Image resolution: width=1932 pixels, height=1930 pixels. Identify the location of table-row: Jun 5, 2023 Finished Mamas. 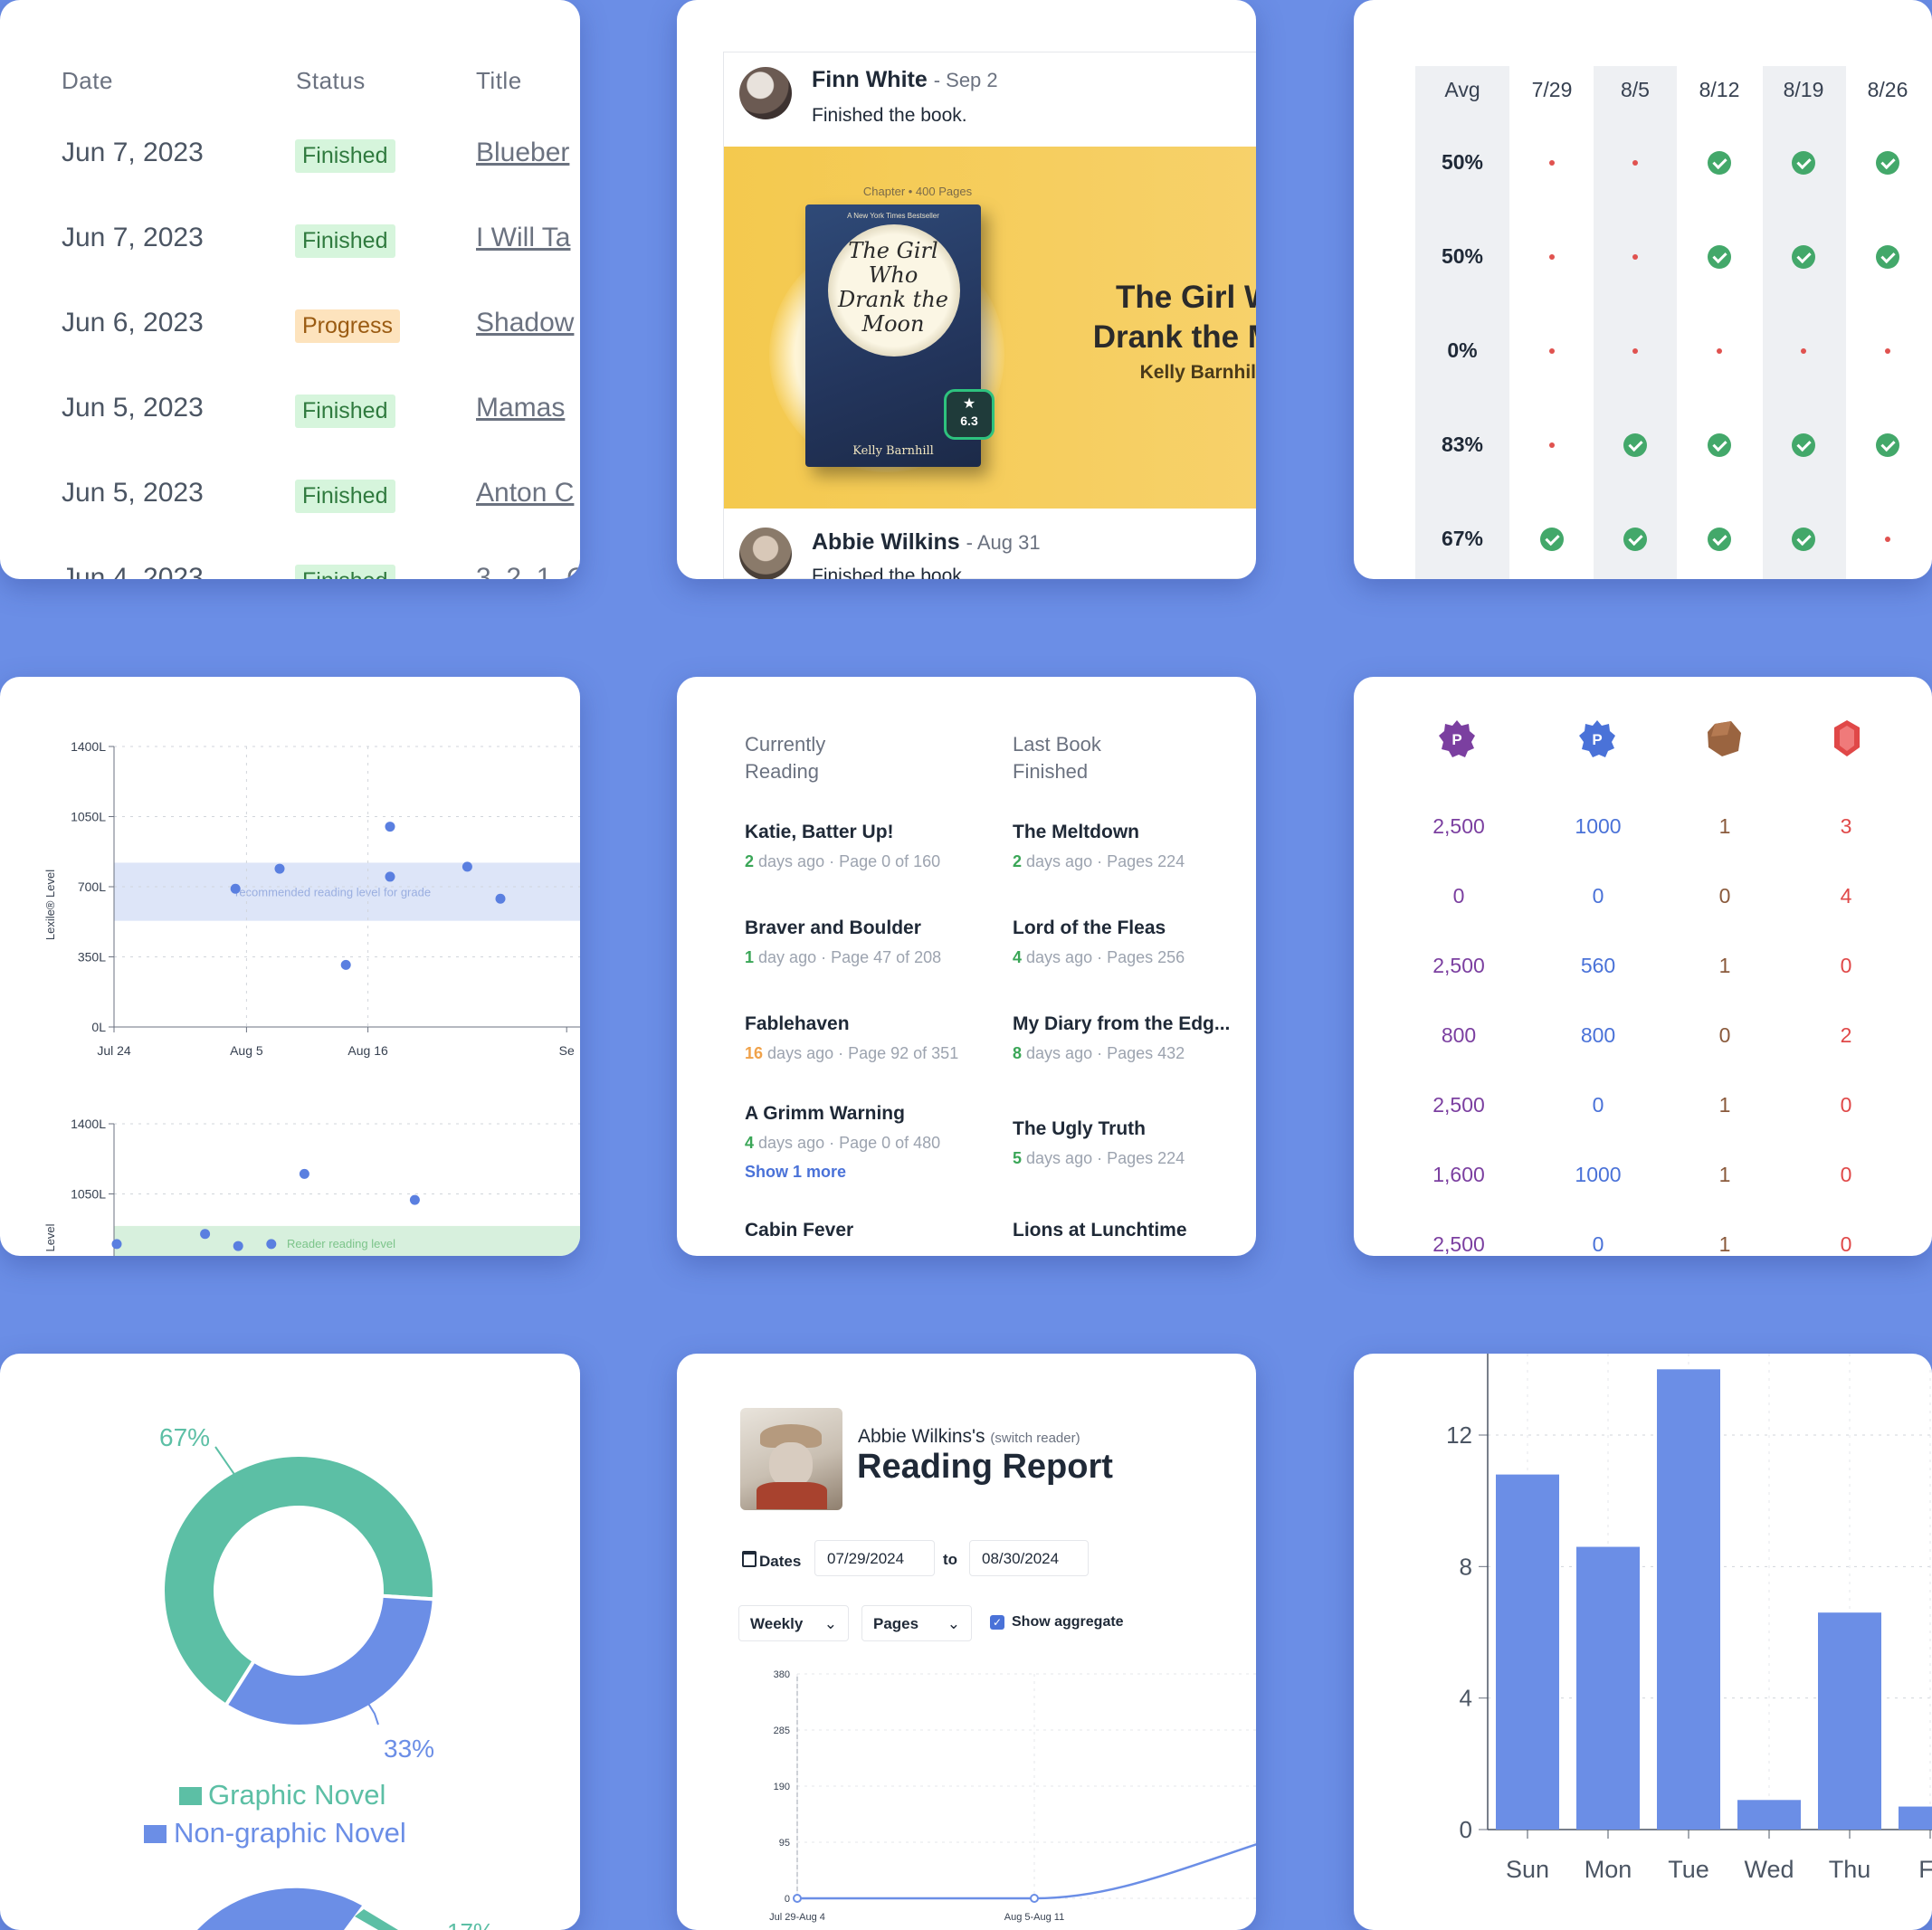
(290, 428).